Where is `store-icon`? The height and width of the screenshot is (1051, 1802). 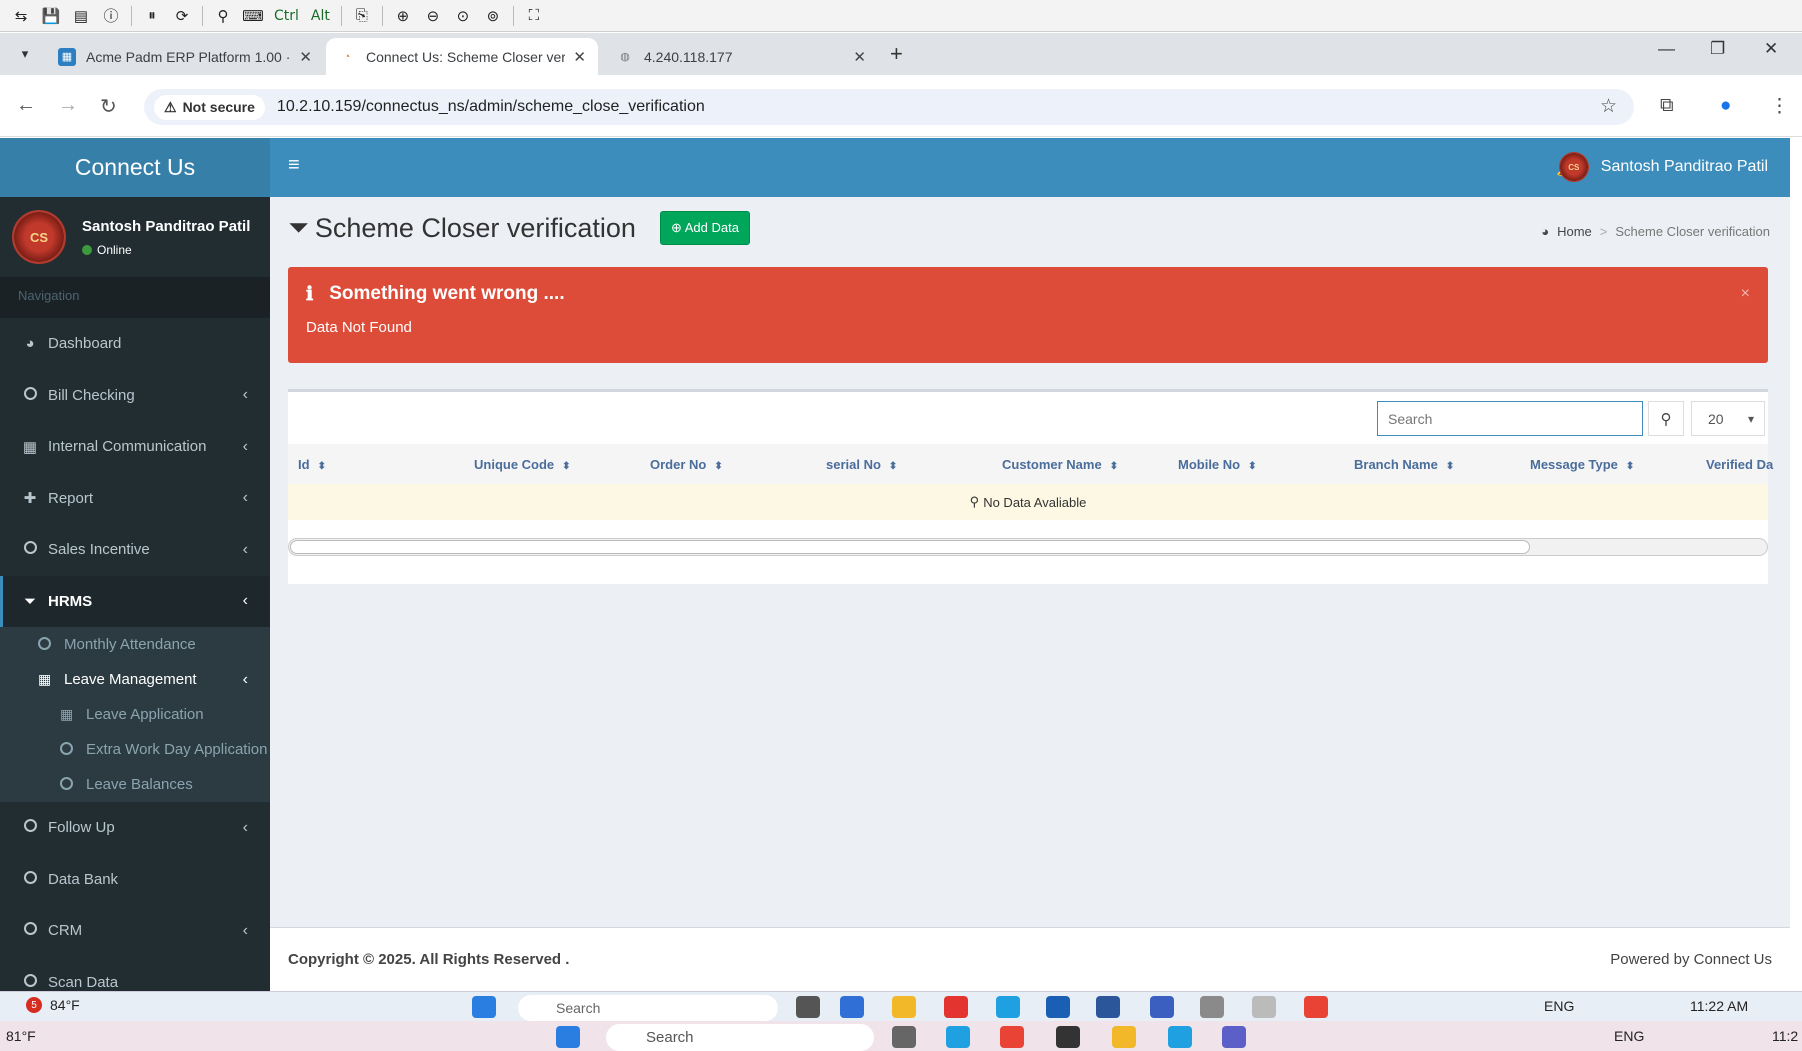 store-icon is located at coordinates (1058, 1007).